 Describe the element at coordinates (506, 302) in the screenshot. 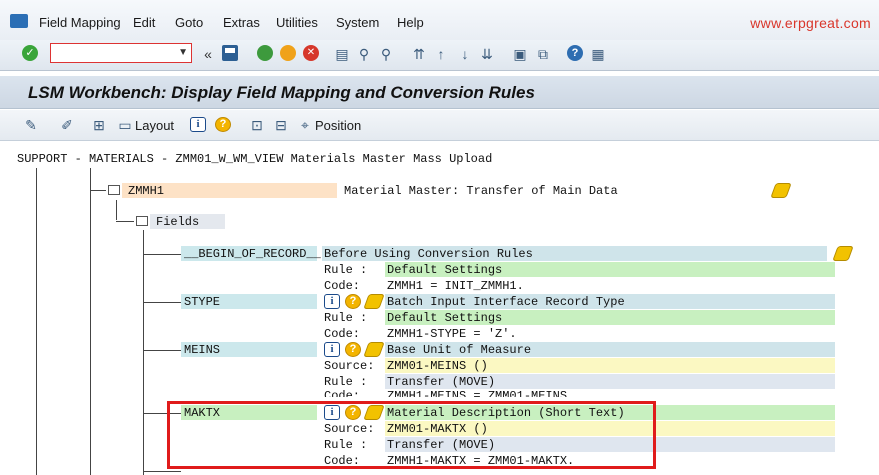

I see `field-description: Batch Input Interface Record Type` at that location.